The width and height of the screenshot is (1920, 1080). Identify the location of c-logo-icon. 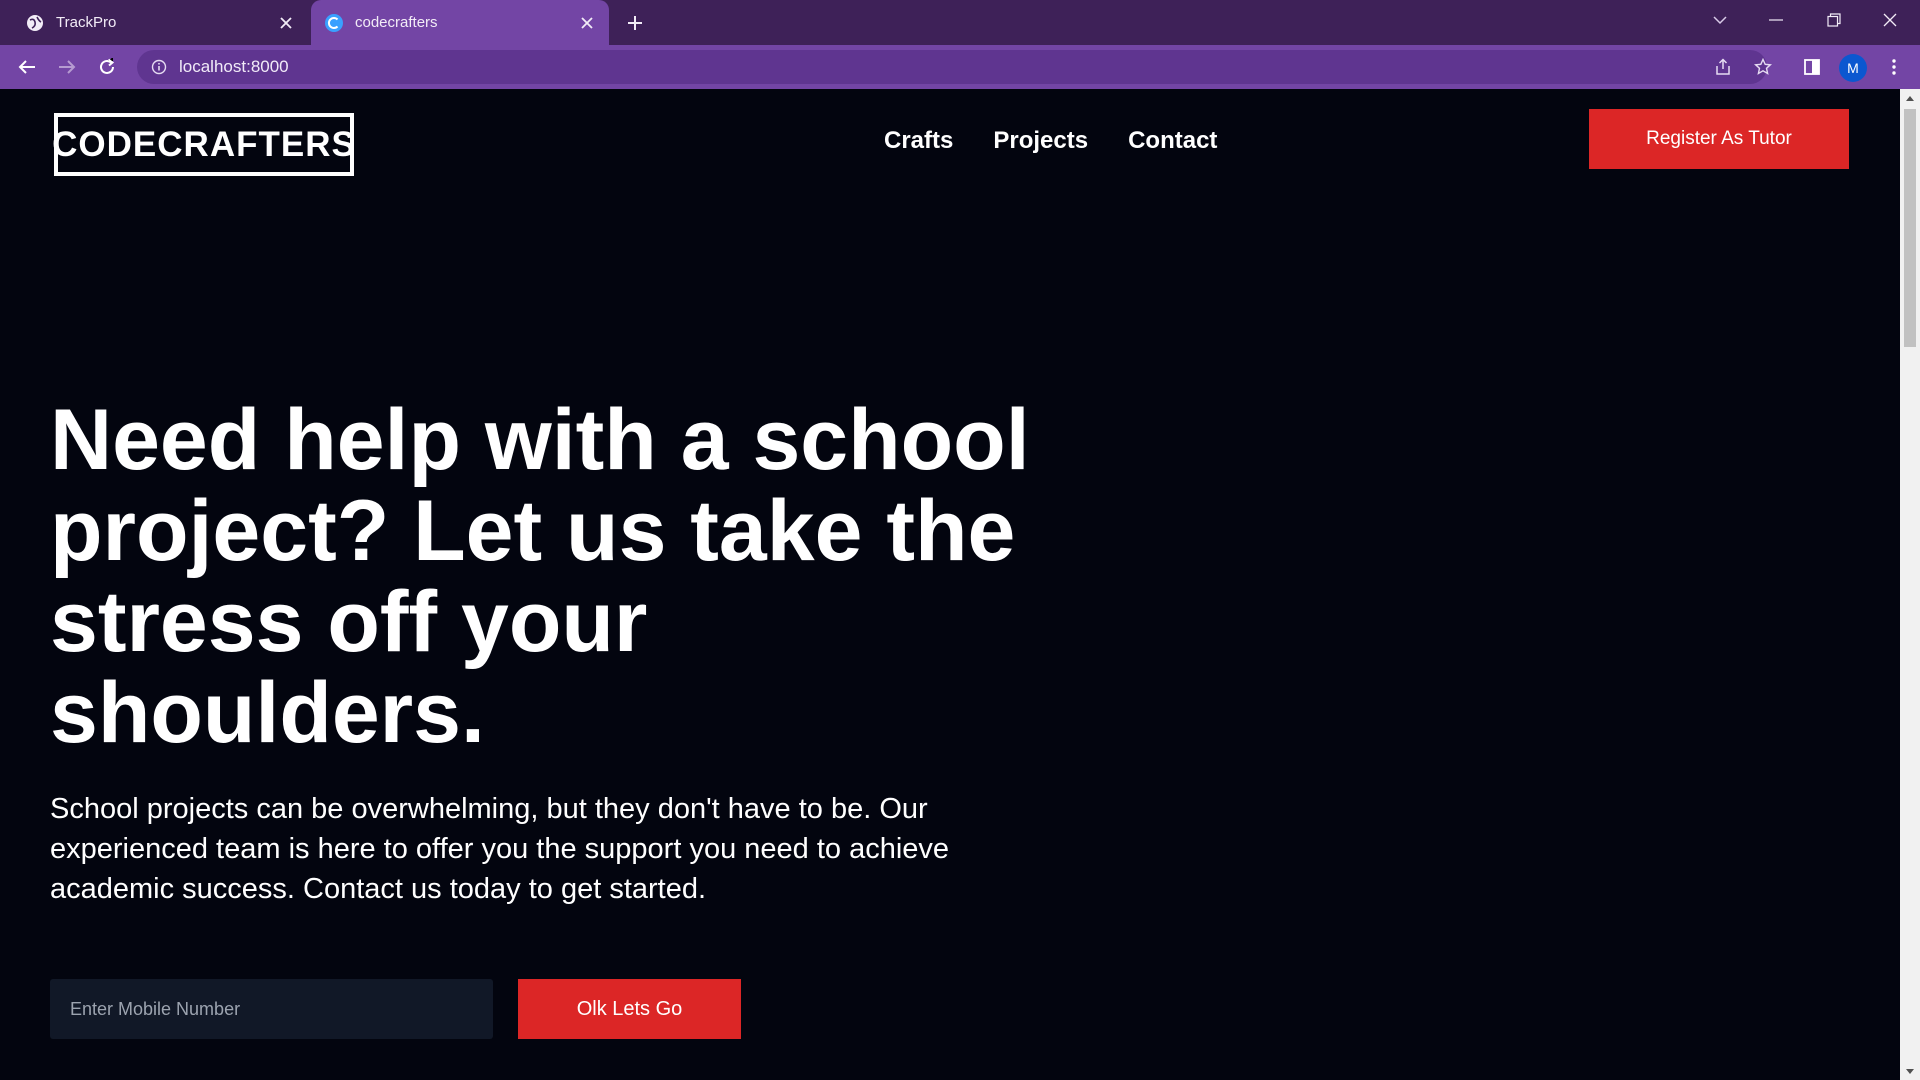
(334, 22).